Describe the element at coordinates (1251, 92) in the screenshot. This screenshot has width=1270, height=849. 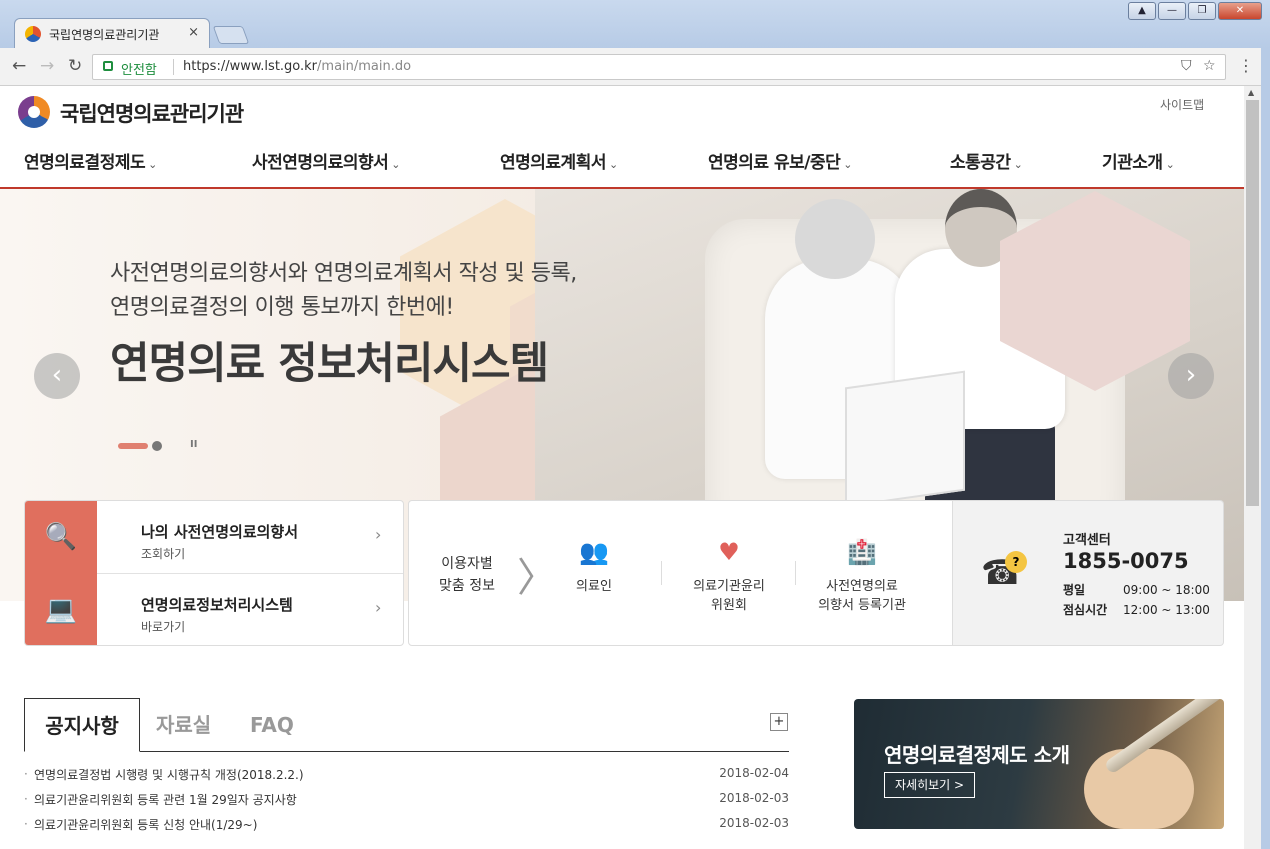
I see `scroll-up-icon: ▲` at that location.